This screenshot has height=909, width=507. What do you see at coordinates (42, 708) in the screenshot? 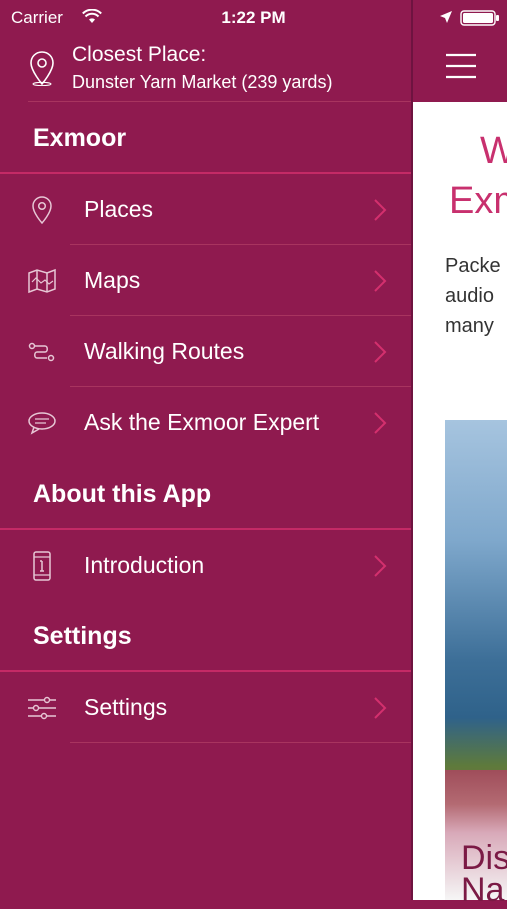
I see `sliders-icon` at bounding box center [42, 708].